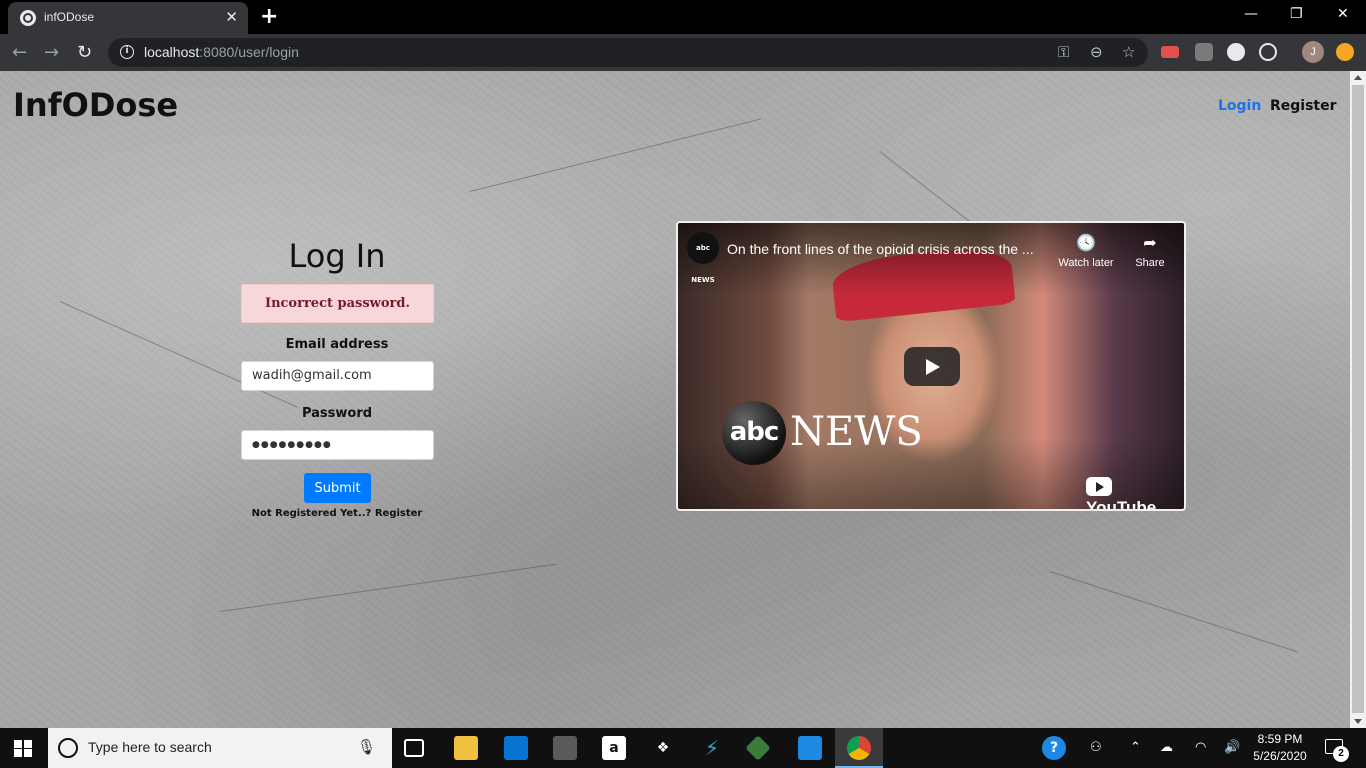 This screenshot has height=768, width=1366. What do you see at coordinates (466, 748) in the screenshot?
I see `file-explorer-icon` at bounding box center [466, 748].